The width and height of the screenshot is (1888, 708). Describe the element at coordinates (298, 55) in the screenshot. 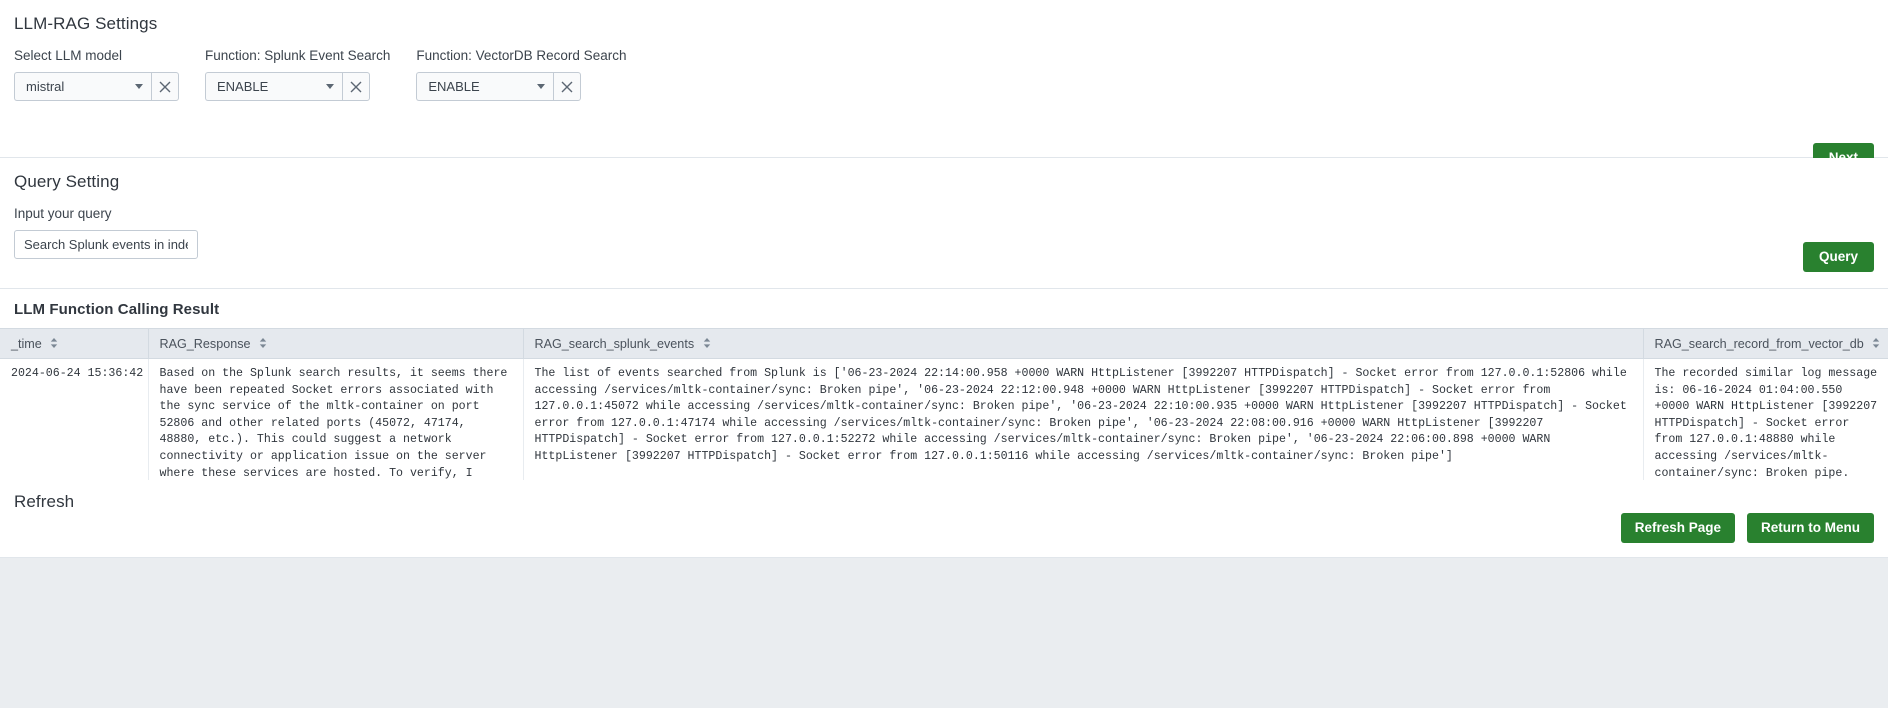

I see `splunk-event-search-label: Function: Splunk Event Search` at that location.